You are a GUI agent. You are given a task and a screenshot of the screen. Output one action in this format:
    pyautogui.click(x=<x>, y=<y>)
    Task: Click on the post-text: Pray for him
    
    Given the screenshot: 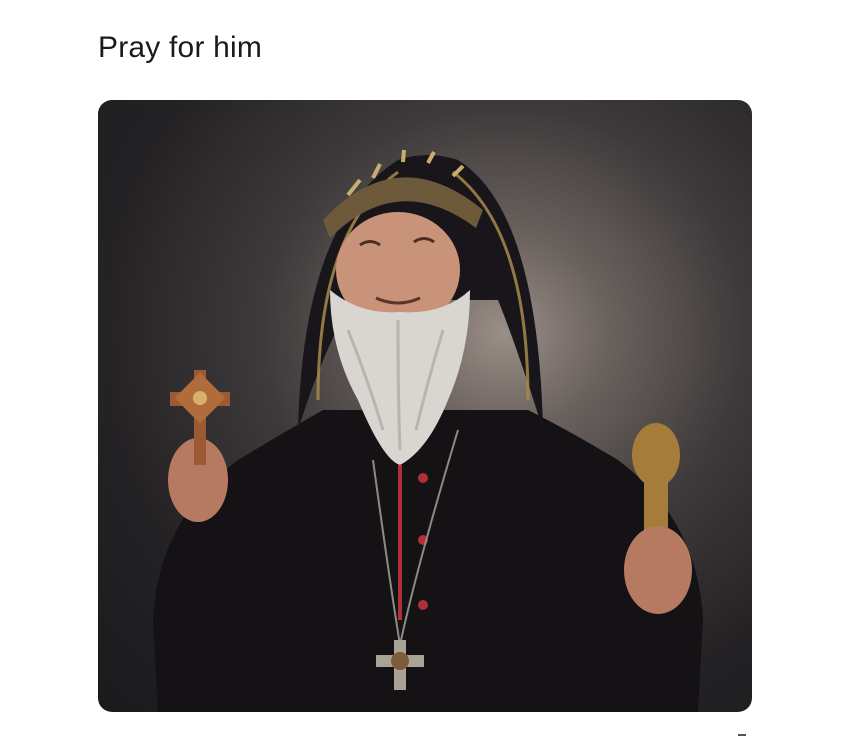 What is the action you would take?
    pyautogui.click(x=180, y=47)
    